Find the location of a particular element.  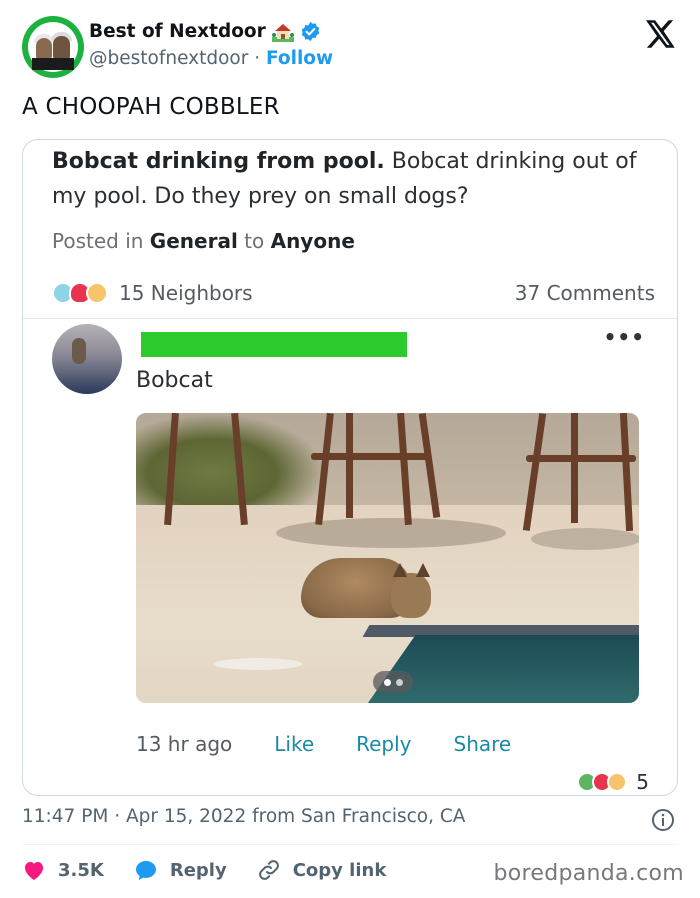

x-logo-icon is located at coordinates (661, 34).